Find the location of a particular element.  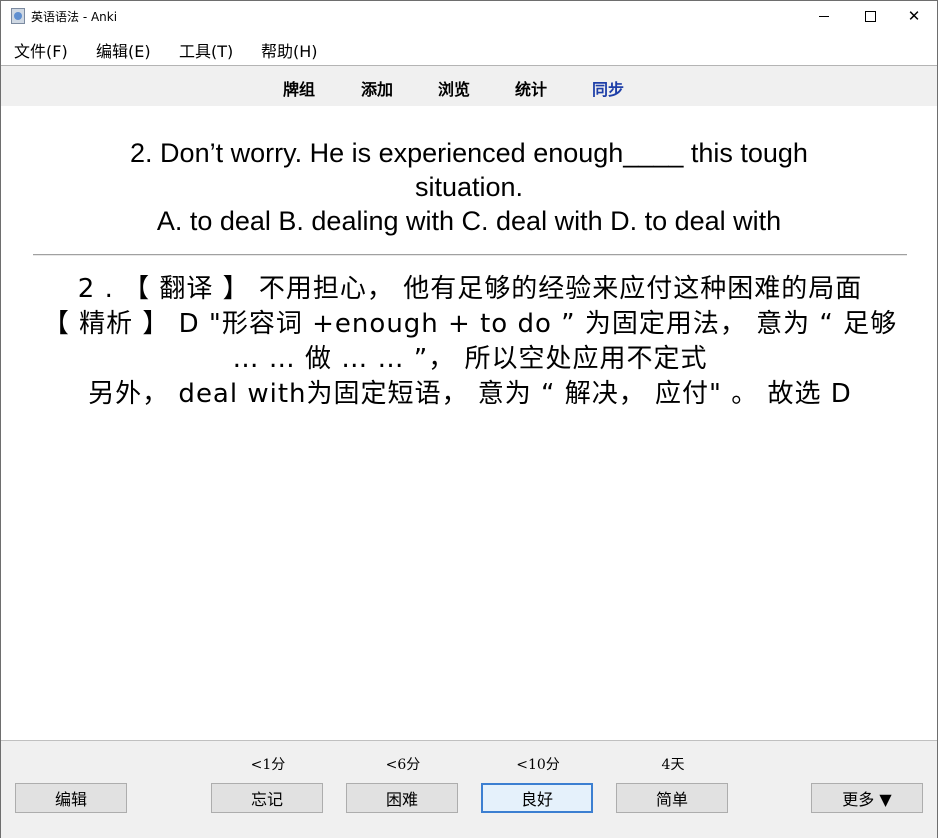

close-icon: ✕ is located at coordinates (914, 16).